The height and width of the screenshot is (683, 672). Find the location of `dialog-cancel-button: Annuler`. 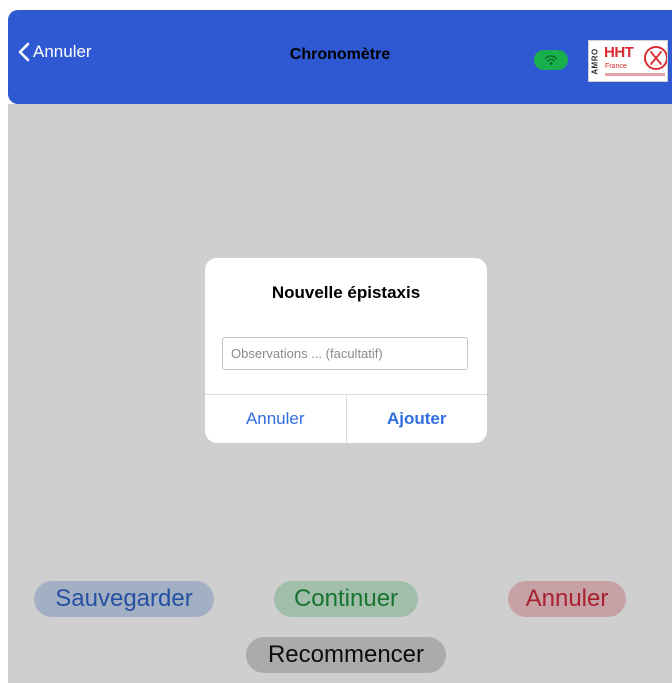

dialog-cancel-button: Annuler is located at coordinates (276, 419).